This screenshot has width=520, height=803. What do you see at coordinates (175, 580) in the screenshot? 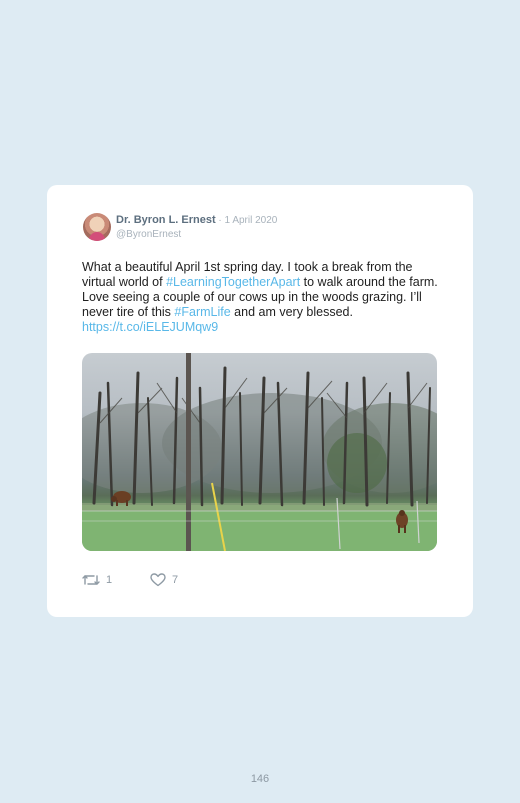
I see `like-count: 7` at bounding box center [175, 580].